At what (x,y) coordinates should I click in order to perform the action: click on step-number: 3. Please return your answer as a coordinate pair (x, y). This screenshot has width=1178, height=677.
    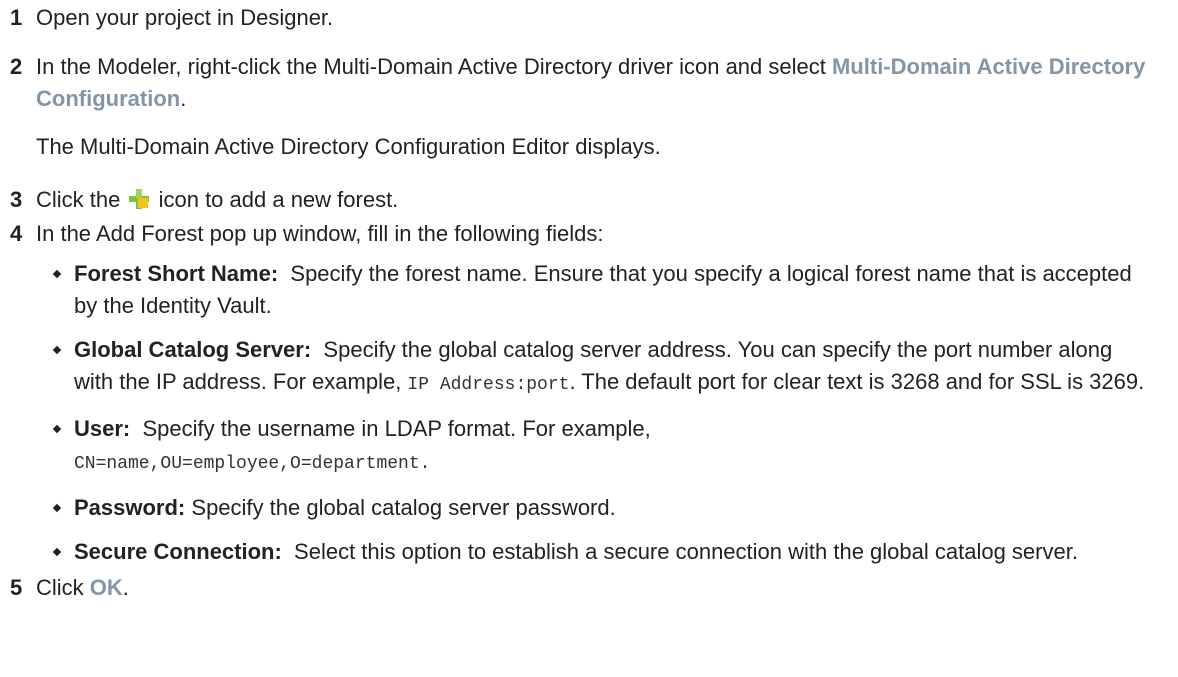
    Looking at the image, I should click on (16, 199).